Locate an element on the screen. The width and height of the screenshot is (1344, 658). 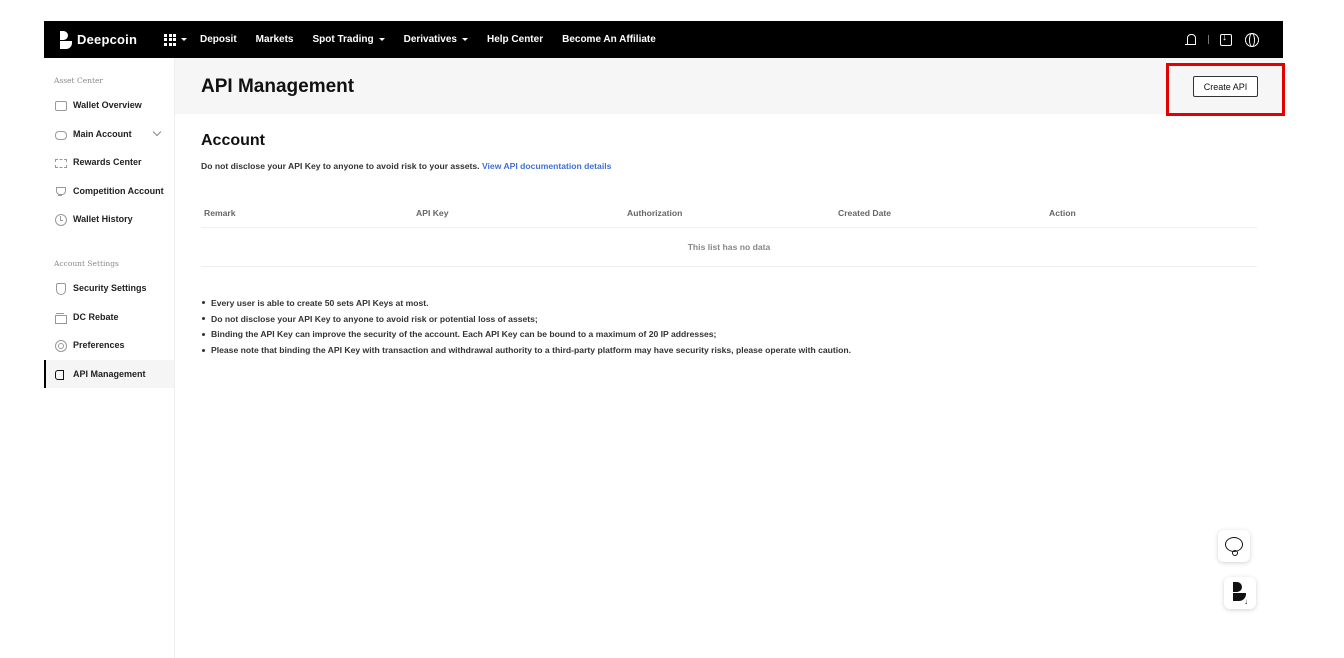
sidebar-item-label: API Management is located at coordinates (109, 374).